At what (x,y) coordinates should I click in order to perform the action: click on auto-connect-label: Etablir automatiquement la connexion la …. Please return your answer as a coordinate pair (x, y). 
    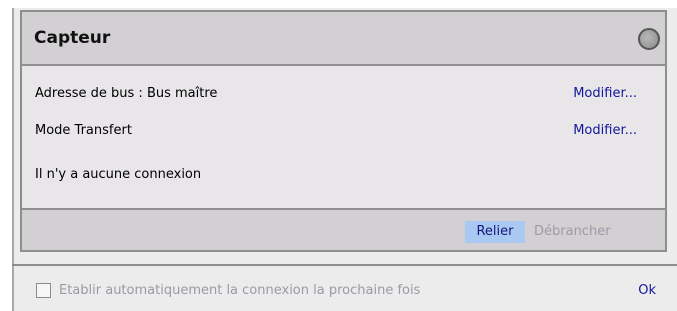
    Looking at the image, I should click on (240, 290).